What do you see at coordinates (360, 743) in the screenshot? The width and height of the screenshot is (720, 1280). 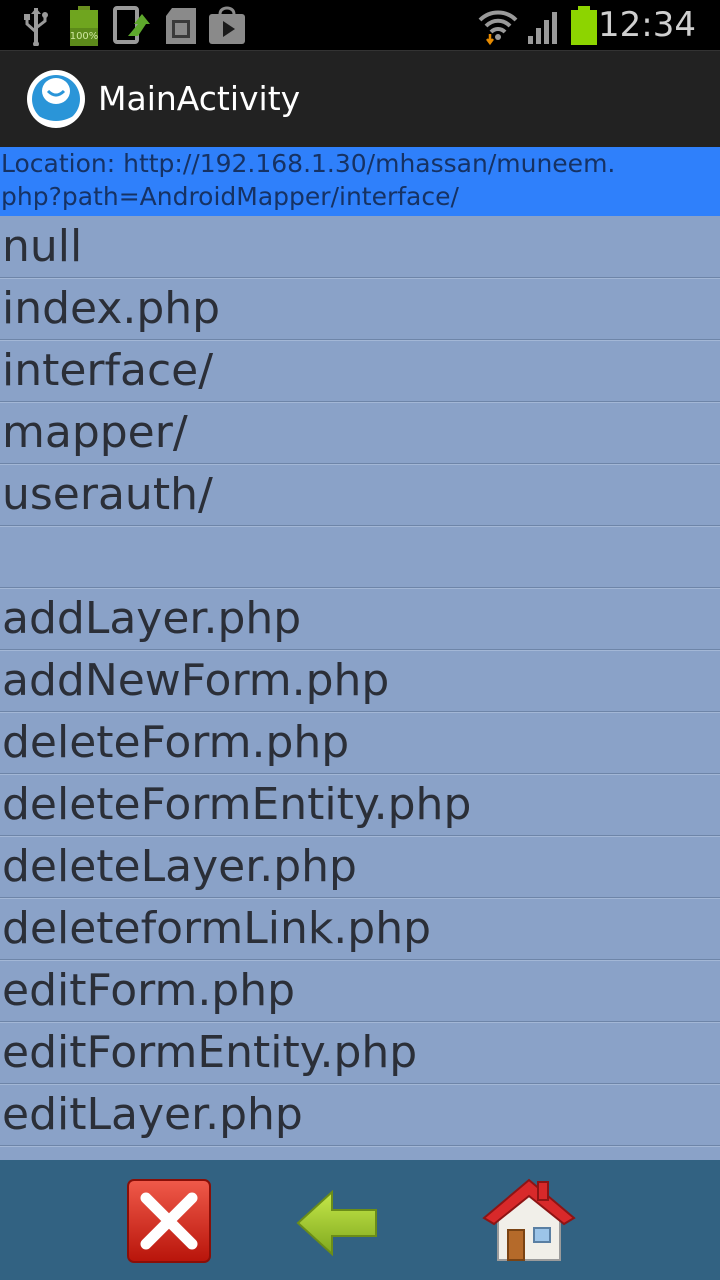 I see `list-item: deleteForm.php` at bounding box center [360, 743].